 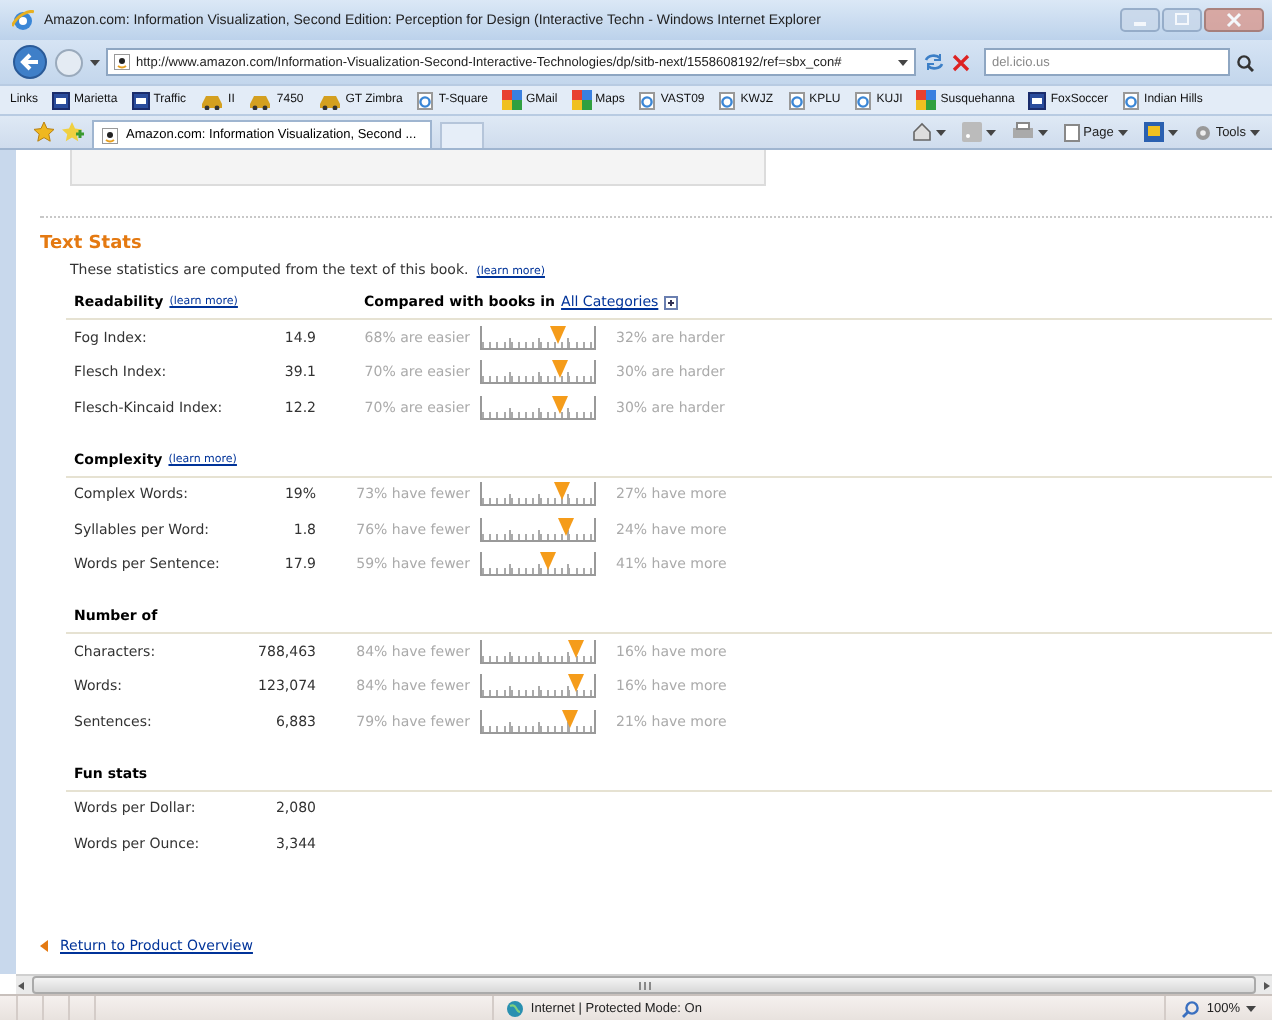 What do you see at coordinates (73, 132) in the screenshot?
I see `add-favorites-icon` at bounding box center [73, 132].